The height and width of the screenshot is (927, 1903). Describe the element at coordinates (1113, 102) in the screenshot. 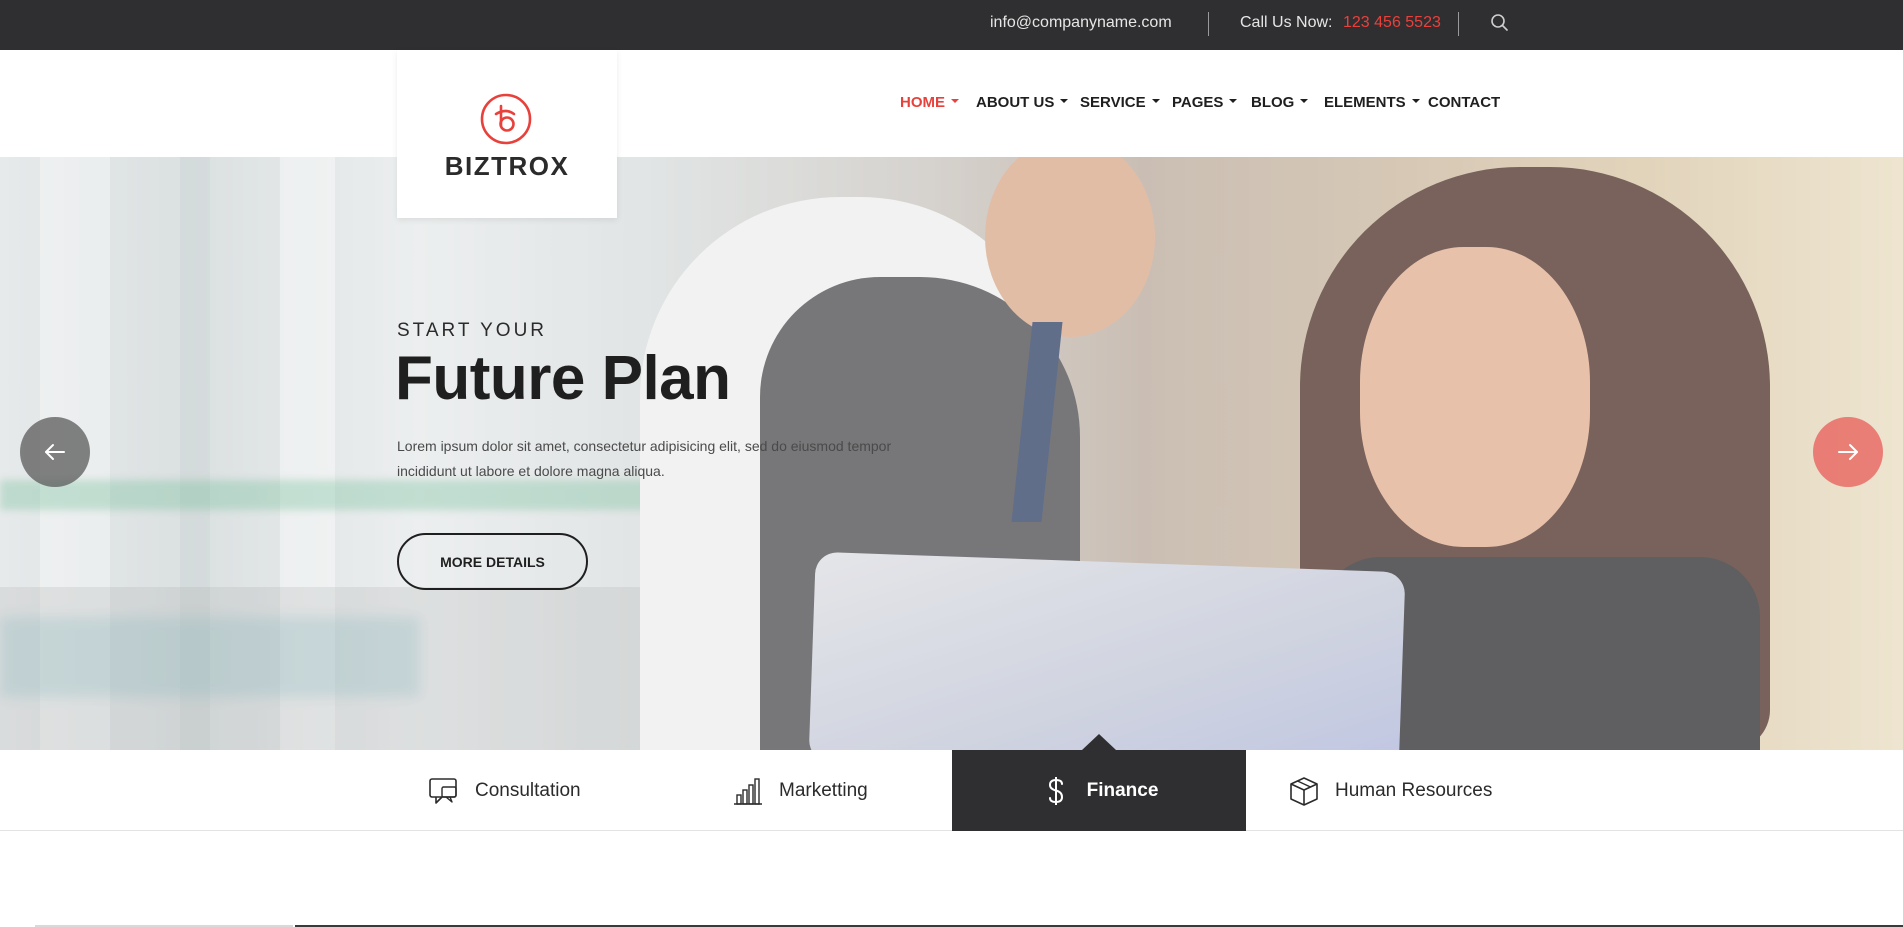

I see `nav-label: SERVICE` at that location.